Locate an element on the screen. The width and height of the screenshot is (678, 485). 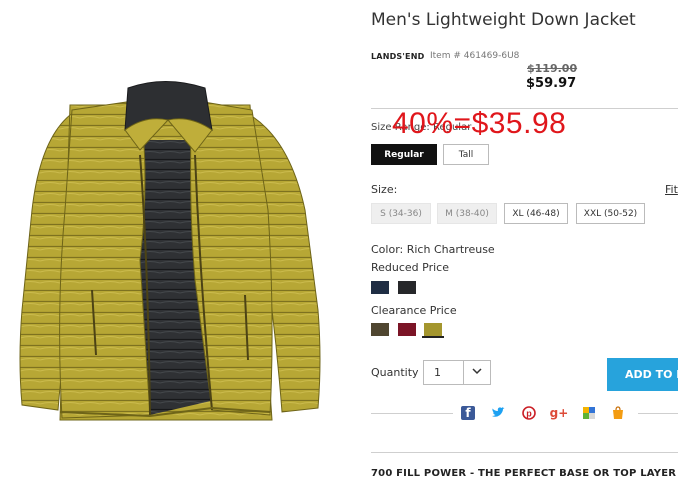
original-price: $119.00 is located at coordinates (552, 68).